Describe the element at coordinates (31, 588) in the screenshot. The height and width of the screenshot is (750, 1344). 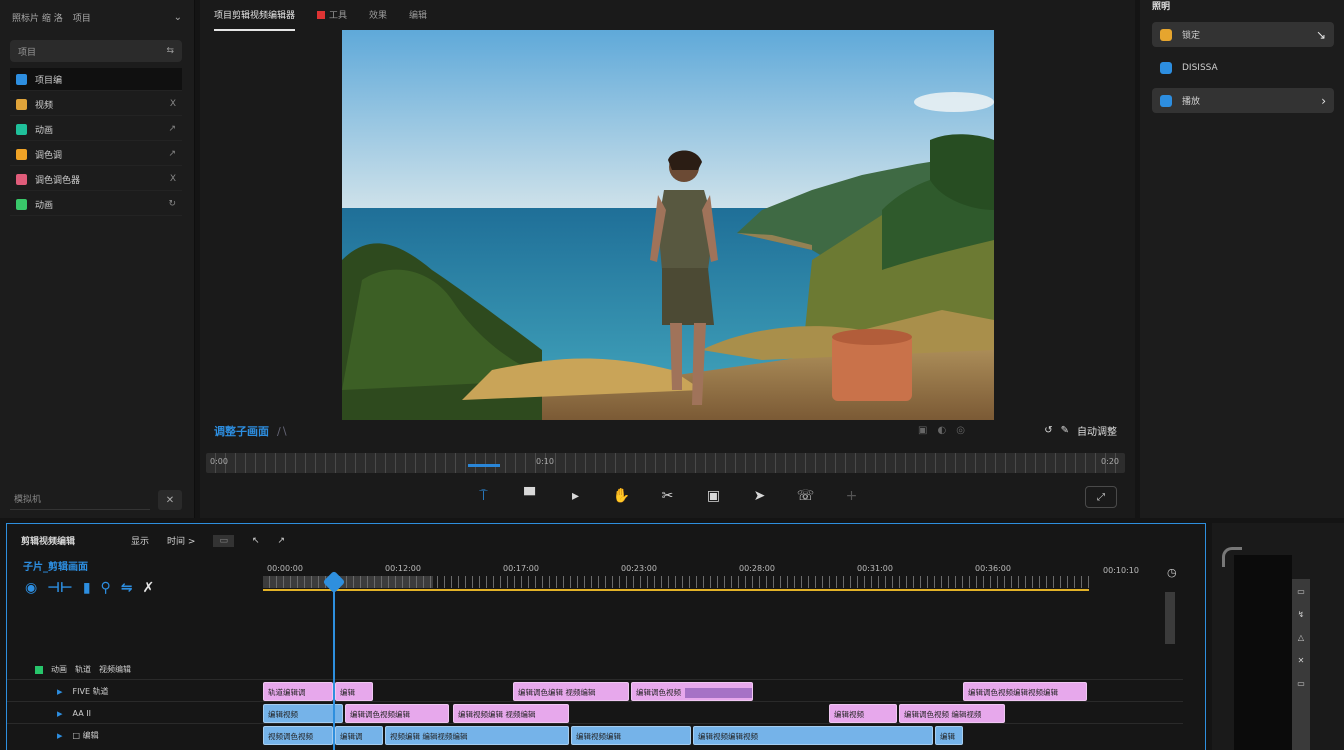
I see `globe-icon: ◉` at that location.